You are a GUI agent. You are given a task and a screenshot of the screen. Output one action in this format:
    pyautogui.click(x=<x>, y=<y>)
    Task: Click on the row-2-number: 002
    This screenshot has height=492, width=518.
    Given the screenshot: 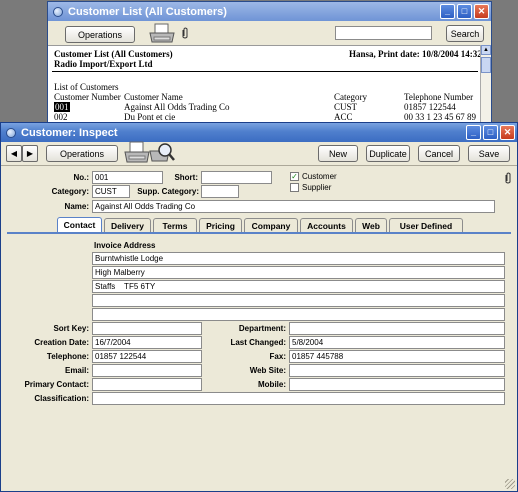 What is the action you would take?
    pyautogui.click(x=61, y=117)
    